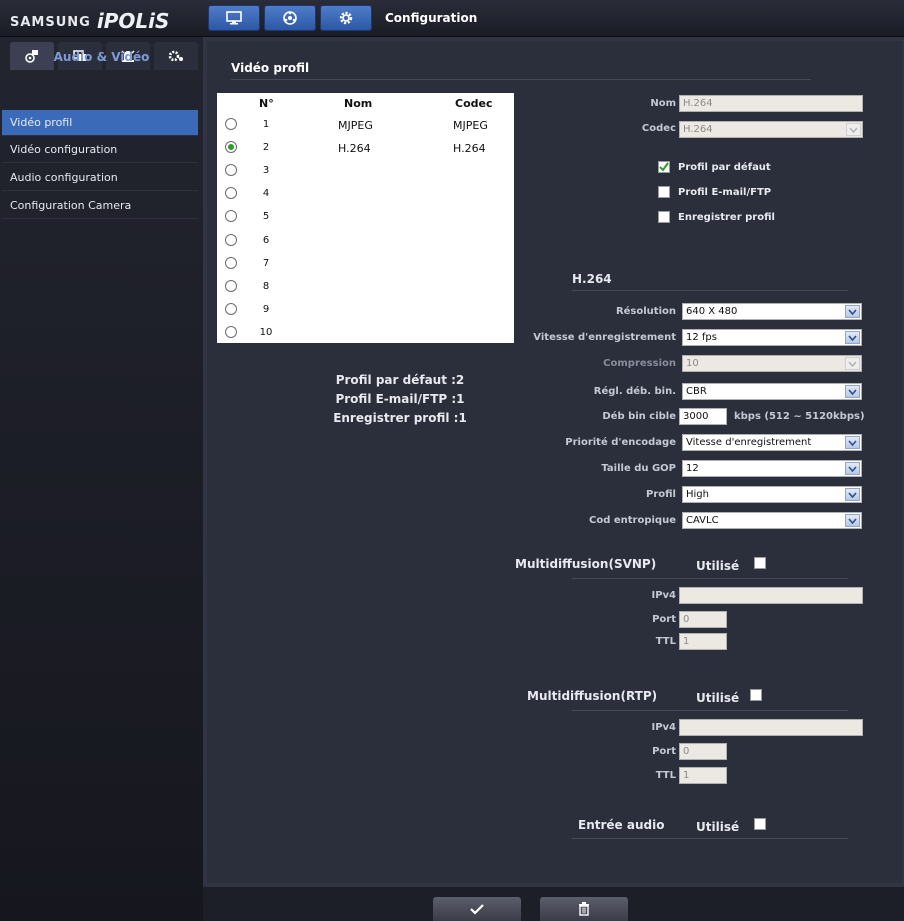 Image resolution: width=904 pixels, height=921 pixels. I want to click on apply-button, so click(477, 909).